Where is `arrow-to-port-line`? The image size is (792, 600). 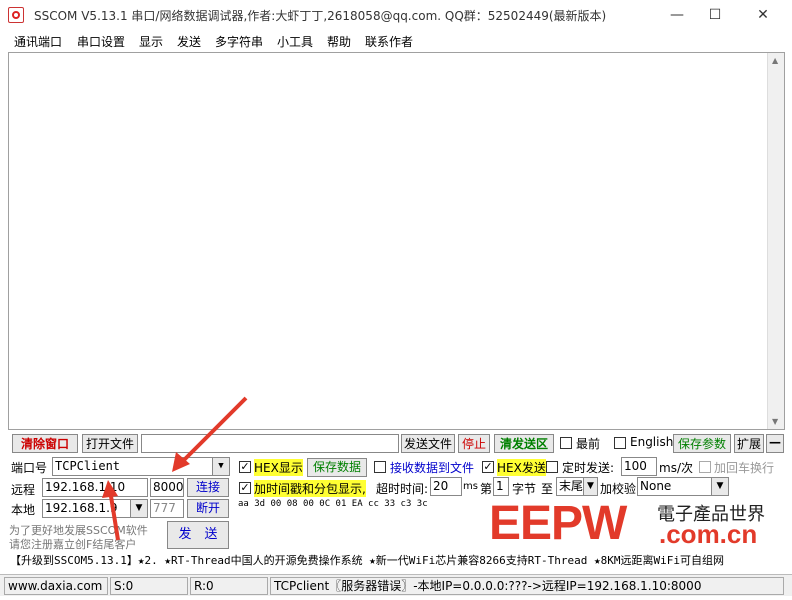
arrow-to-port-line is located at coordinates (213, 431).